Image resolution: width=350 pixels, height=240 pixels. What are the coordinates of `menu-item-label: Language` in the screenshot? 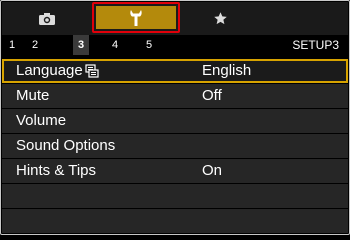 It's located at (57, 71).